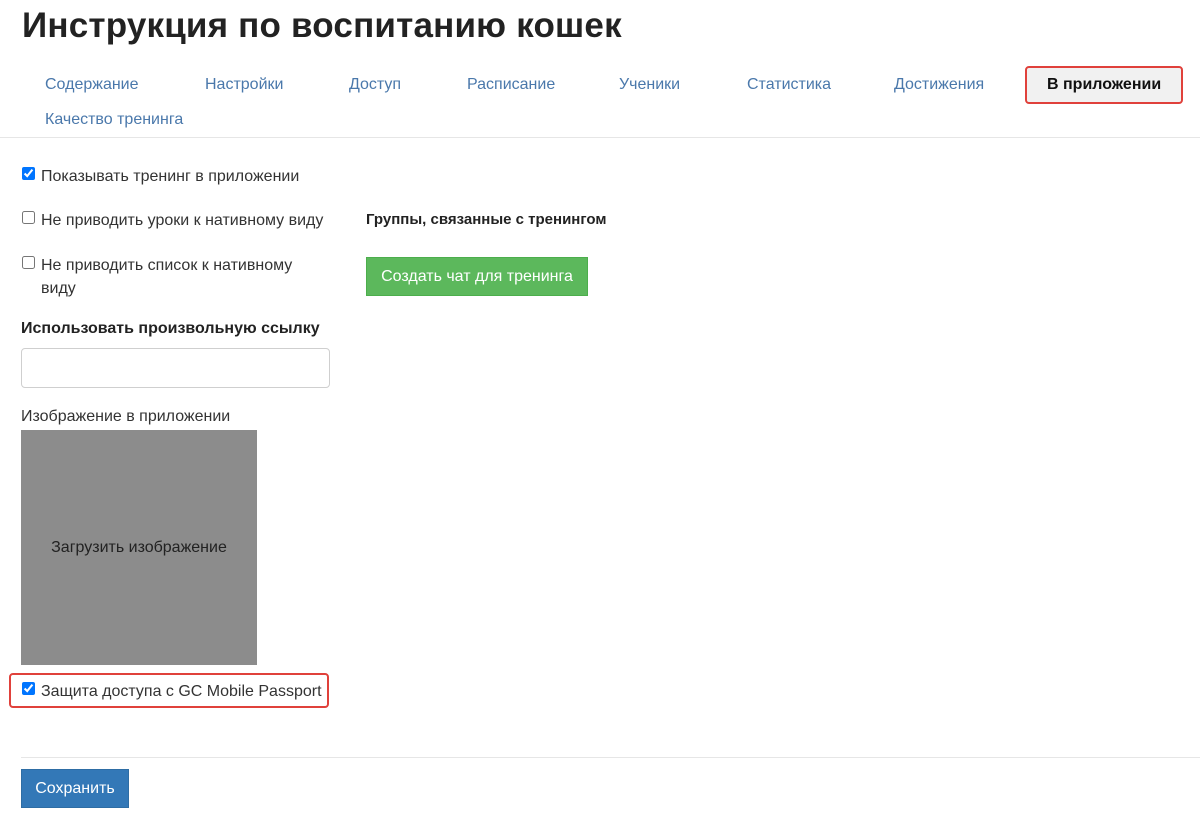 The width and height of the screenshot is (1200, 822). I want to click on upload-image-label: Загрузить изображение, so click(139, 547).